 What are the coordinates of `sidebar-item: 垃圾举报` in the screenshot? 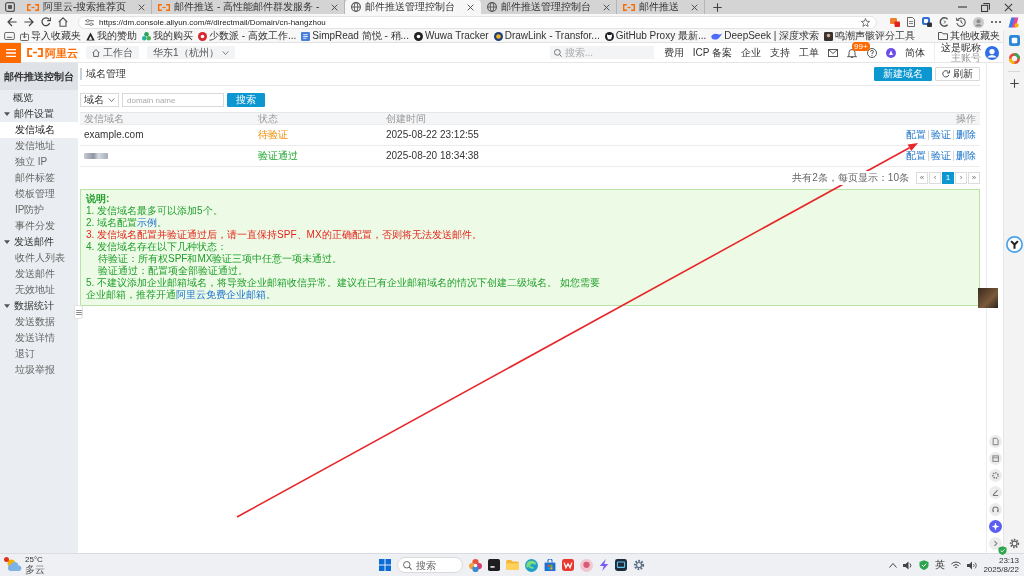 It's located at (39, 370).